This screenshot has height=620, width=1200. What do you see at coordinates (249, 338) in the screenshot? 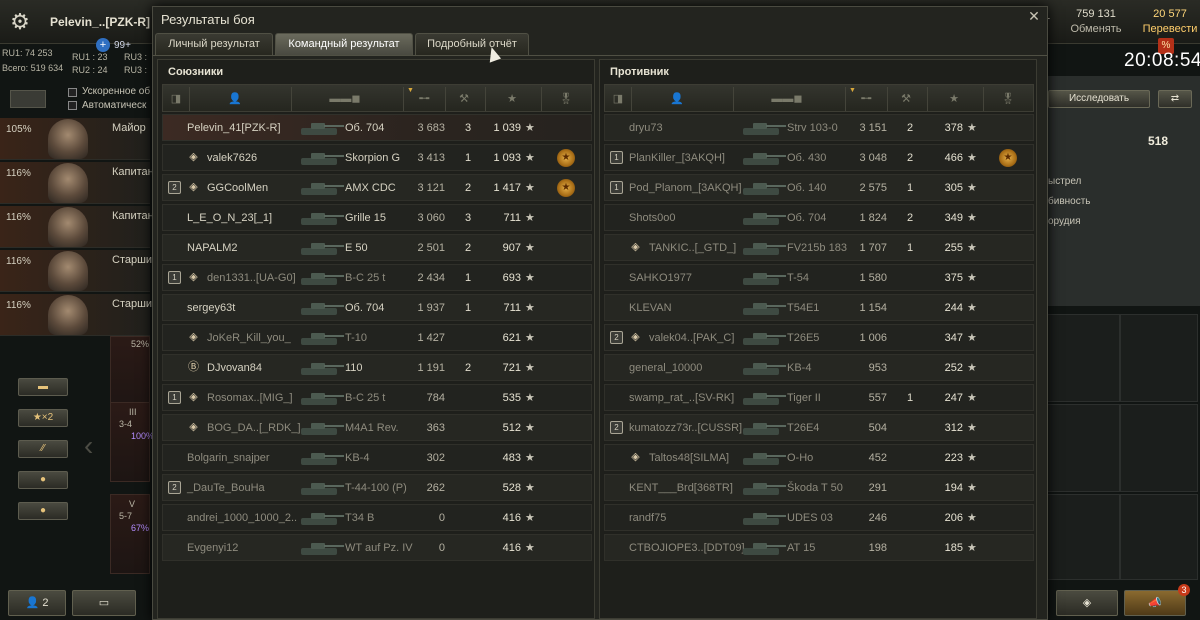
I see `player-name: JoKeR_Kill_you_` at bounding box center [249, 338].